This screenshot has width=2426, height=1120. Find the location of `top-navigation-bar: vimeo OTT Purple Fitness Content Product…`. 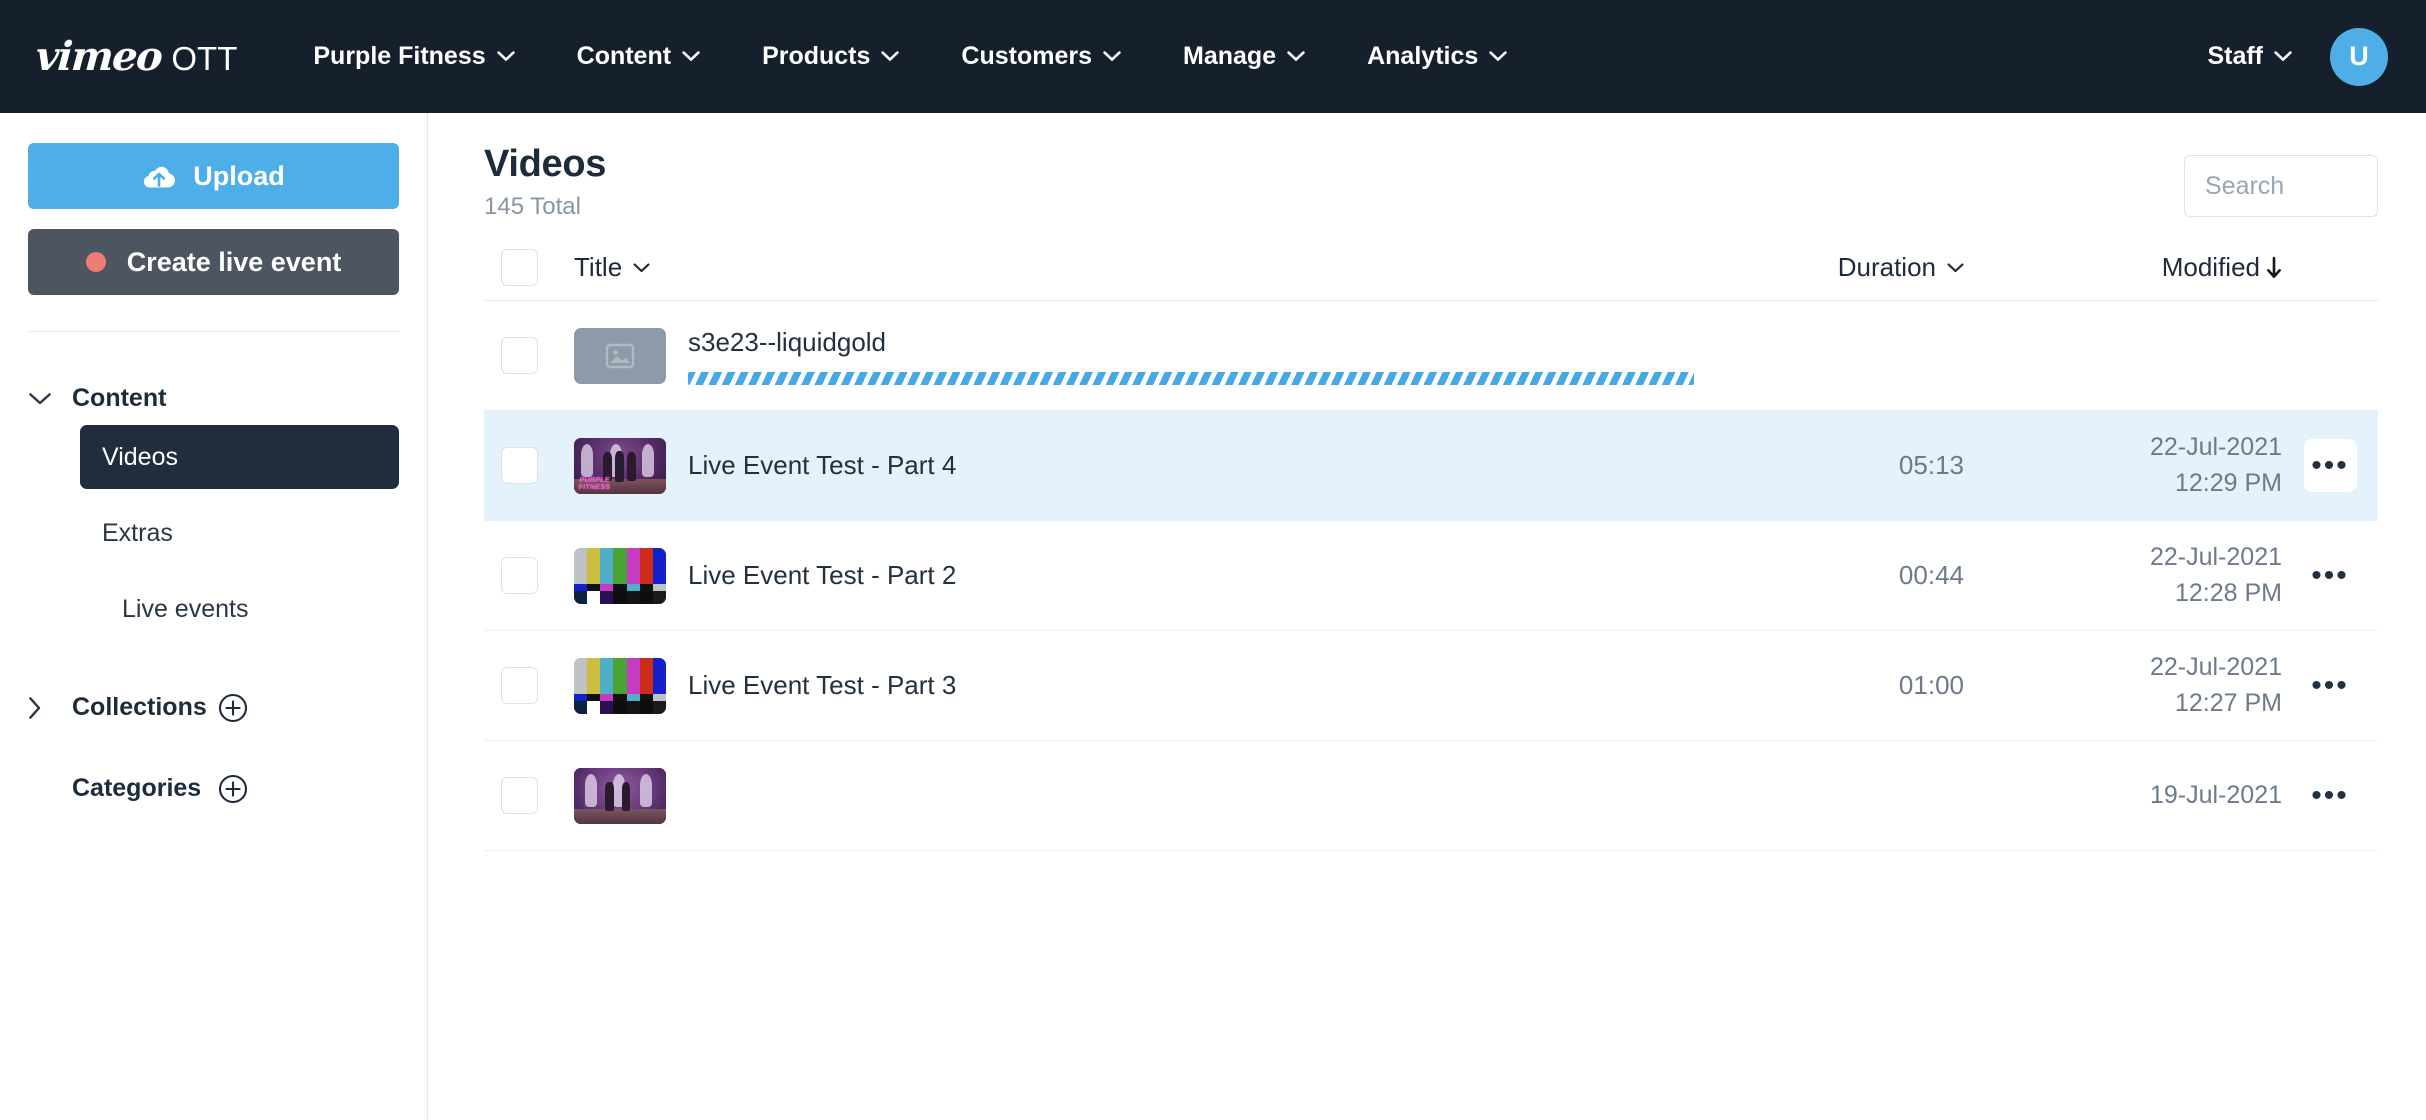

top-navigation-bar: vimeo OTT Purple Fitness Content Product… is located at coordinates (1213, 56).